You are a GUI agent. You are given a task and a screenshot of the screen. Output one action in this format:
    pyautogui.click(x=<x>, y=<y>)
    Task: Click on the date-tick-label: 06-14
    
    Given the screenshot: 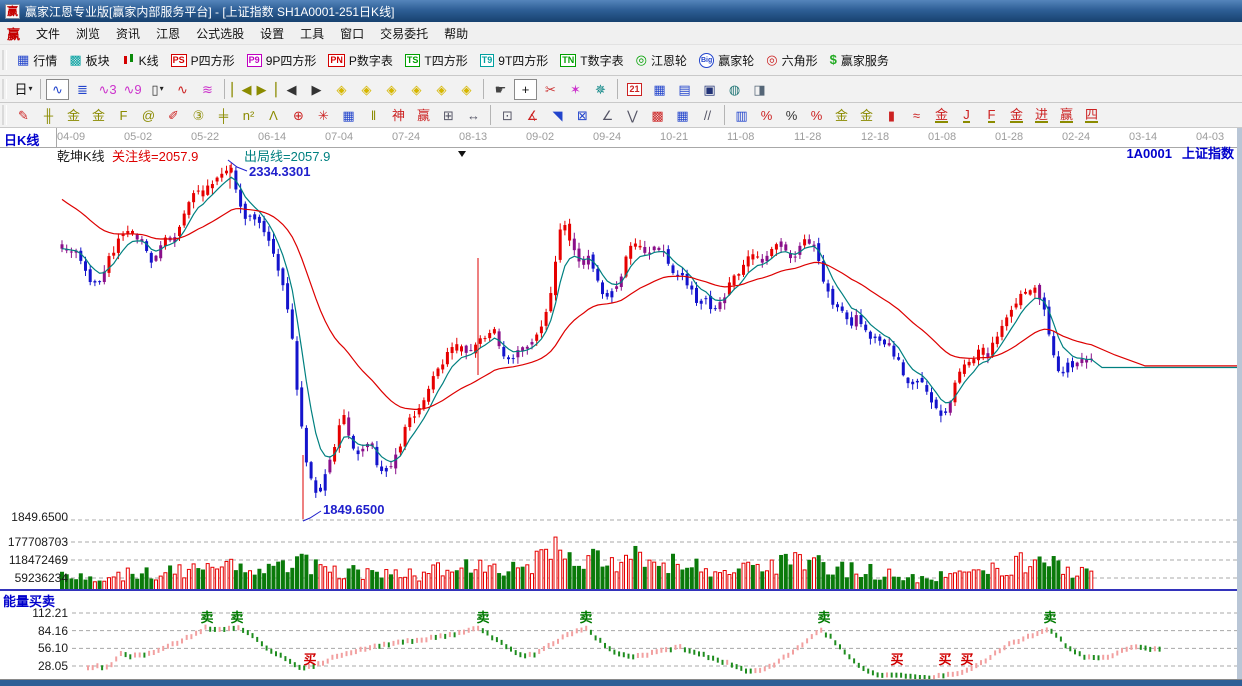 What is the action you would take?
    pyautogui.click(x=272, y=137)
    